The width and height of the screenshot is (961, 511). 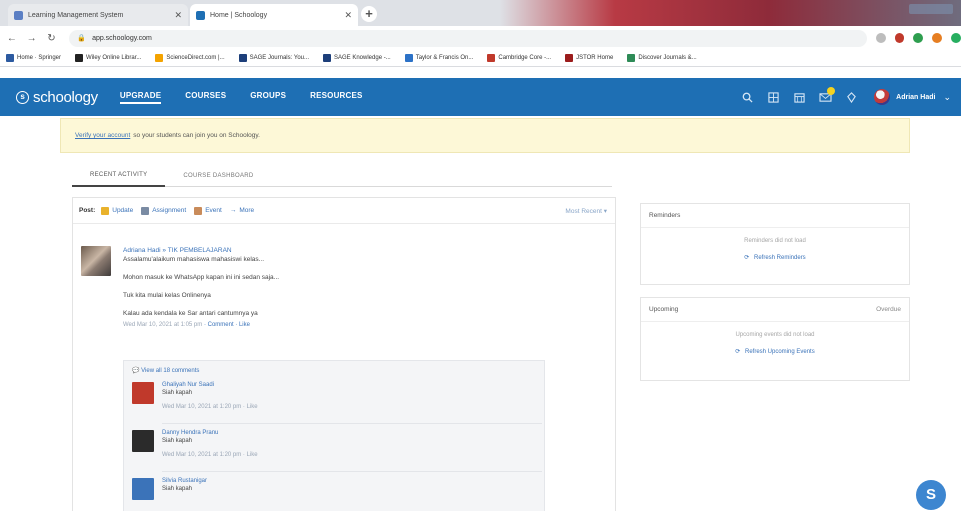 I want to click on comment-author-link: Ghaliyah Nur Saadi, so click(x=353, y=385).